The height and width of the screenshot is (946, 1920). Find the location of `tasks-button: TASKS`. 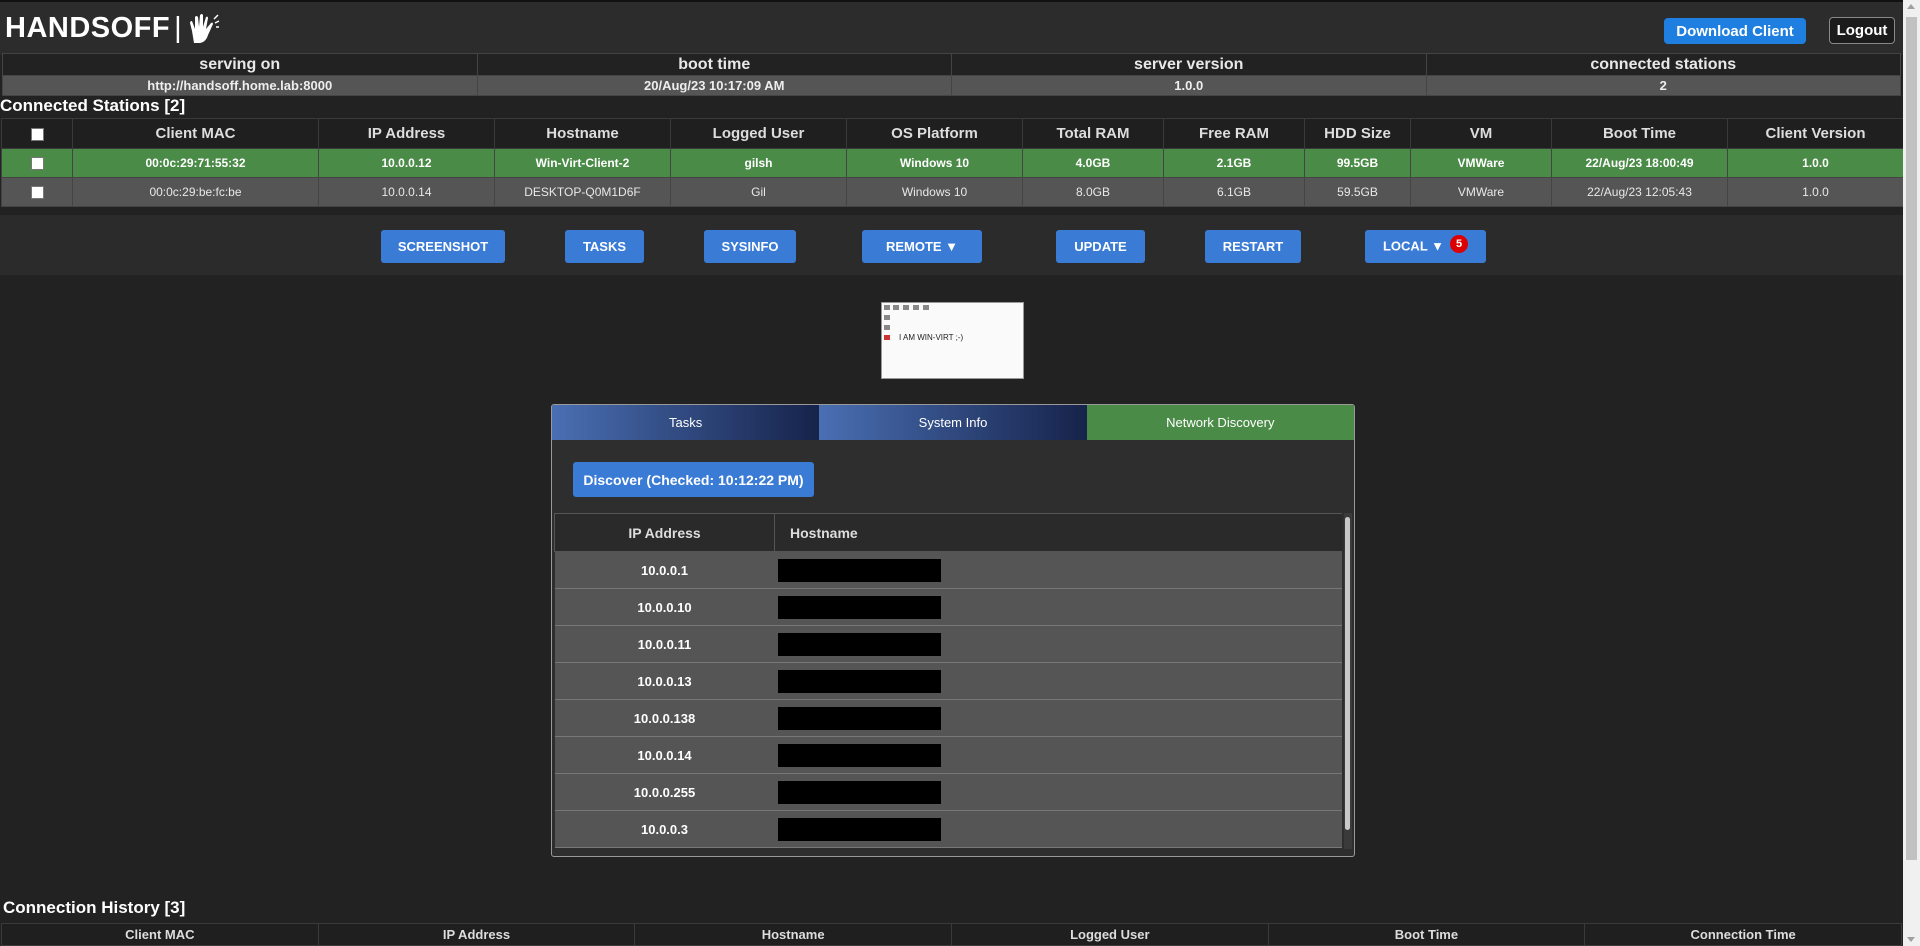

tasks-button: TASKS is located at coordinates (604, 246).